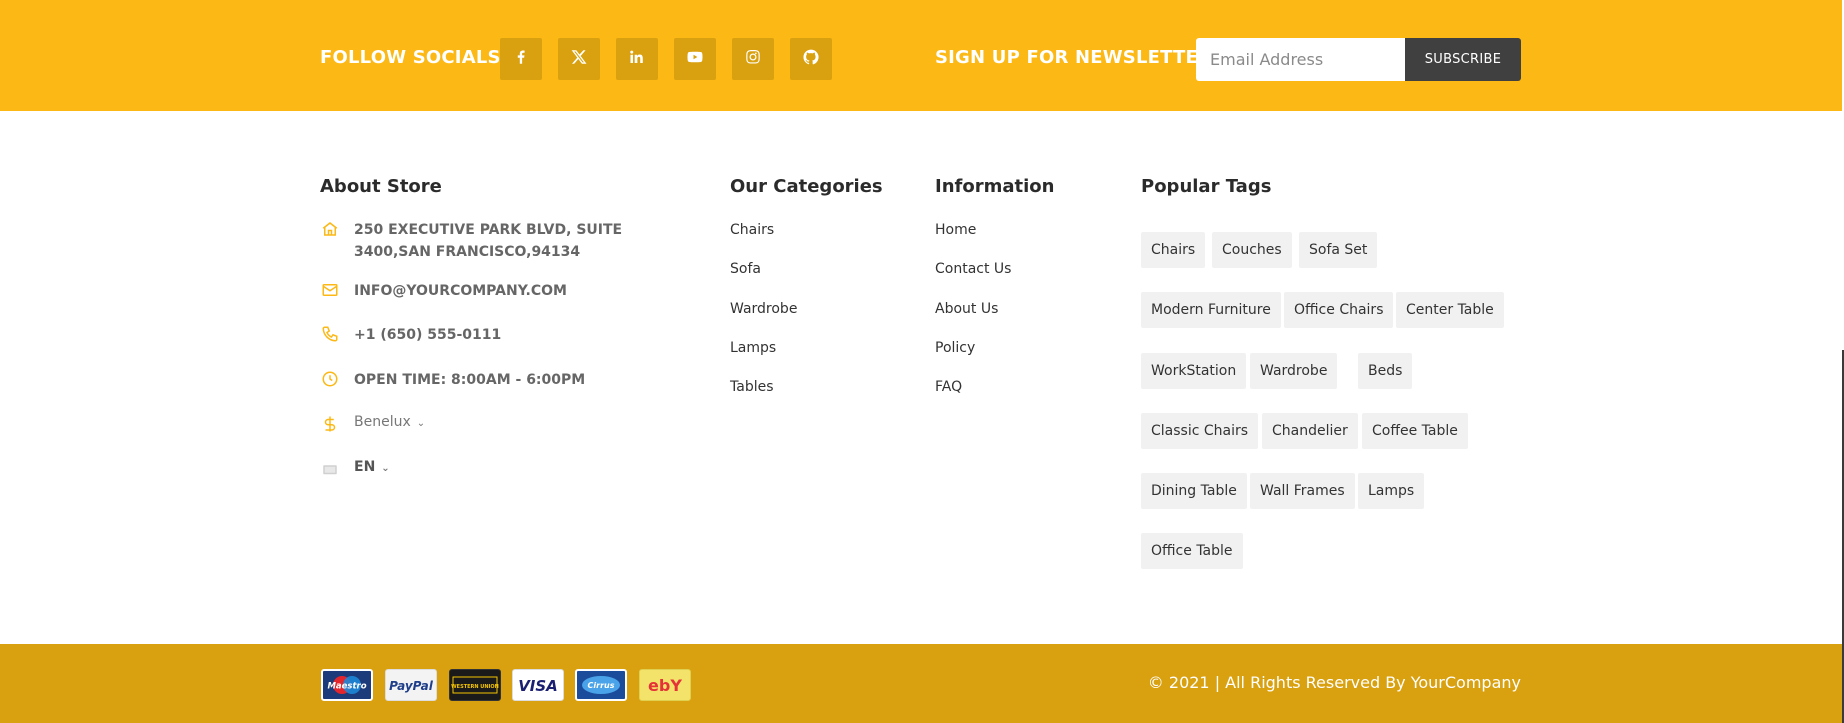  What do you see at coordinates (806, 186) in the screenshot?
I see `categories-title: Our Categories` at bounding box center [806, 186].